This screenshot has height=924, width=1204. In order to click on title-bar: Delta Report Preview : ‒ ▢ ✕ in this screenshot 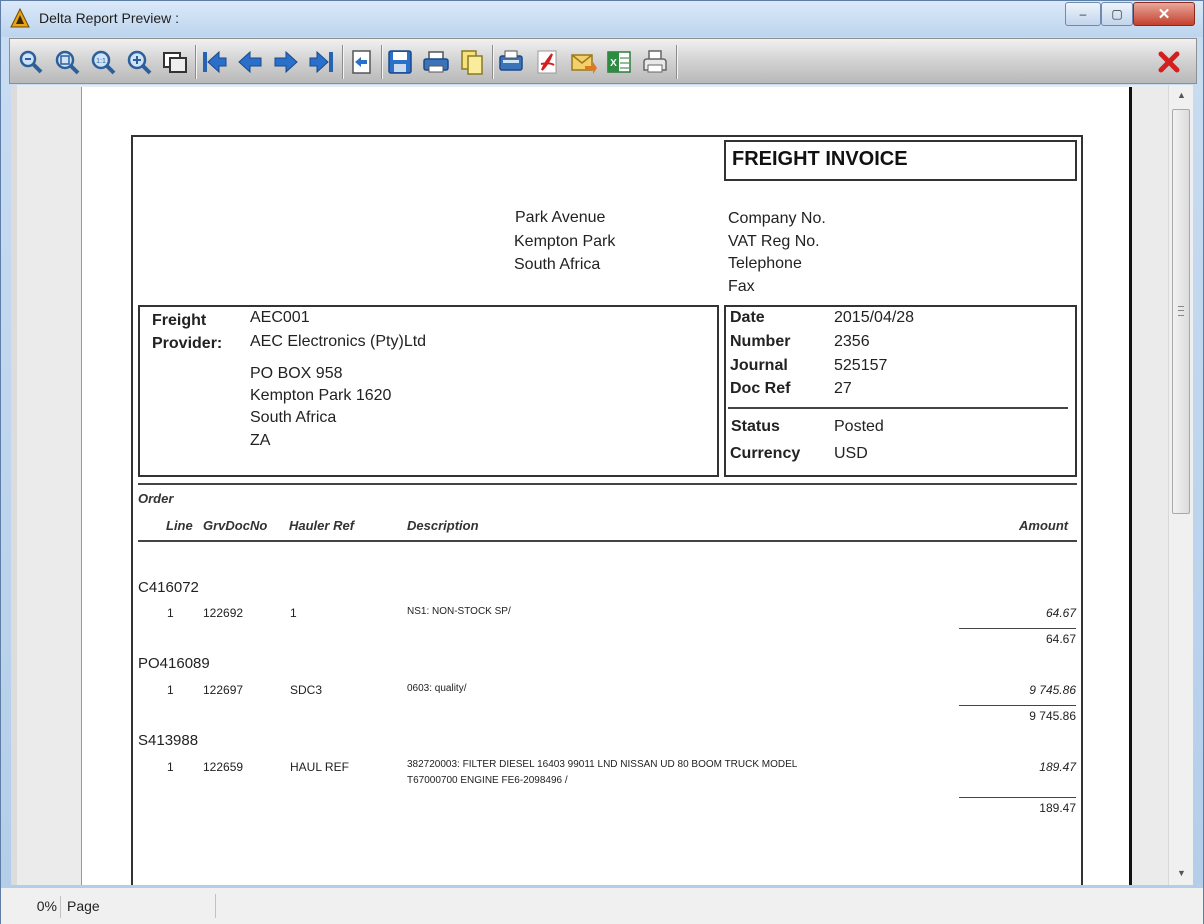, I will do `click(602, 19)`.